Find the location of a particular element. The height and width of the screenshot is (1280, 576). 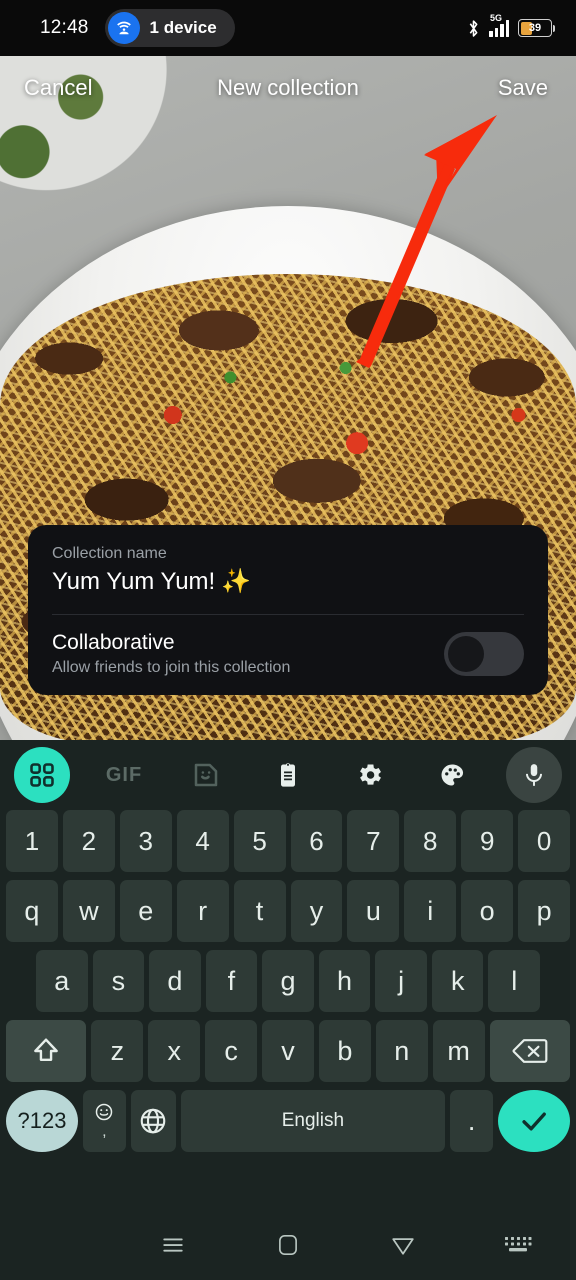

comma-label: , is located at coordinates (104, 1131).